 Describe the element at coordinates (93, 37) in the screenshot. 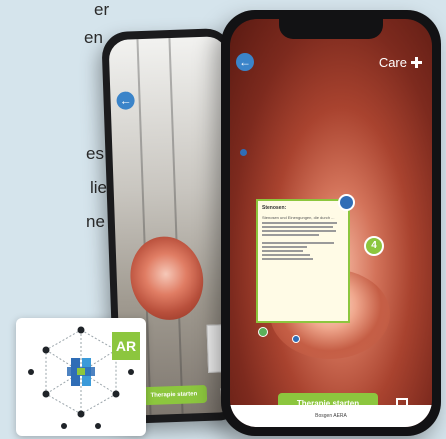

I see `bg-text-line: en` at that location.